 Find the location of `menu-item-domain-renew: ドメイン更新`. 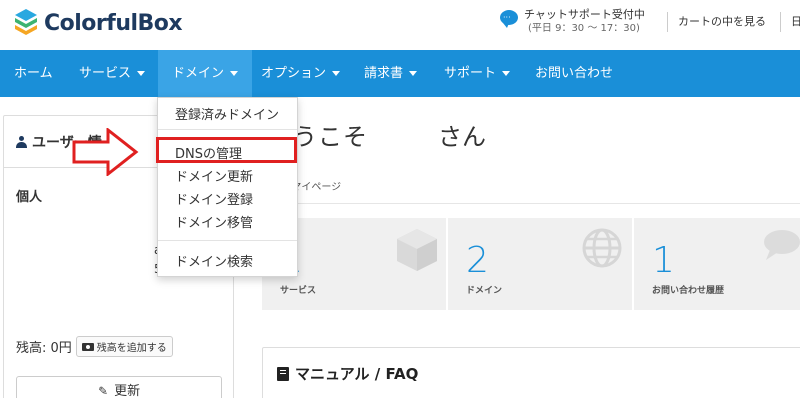

menu-item-domain-renew: ドメイン更新 is located at coordinates (214, 175).